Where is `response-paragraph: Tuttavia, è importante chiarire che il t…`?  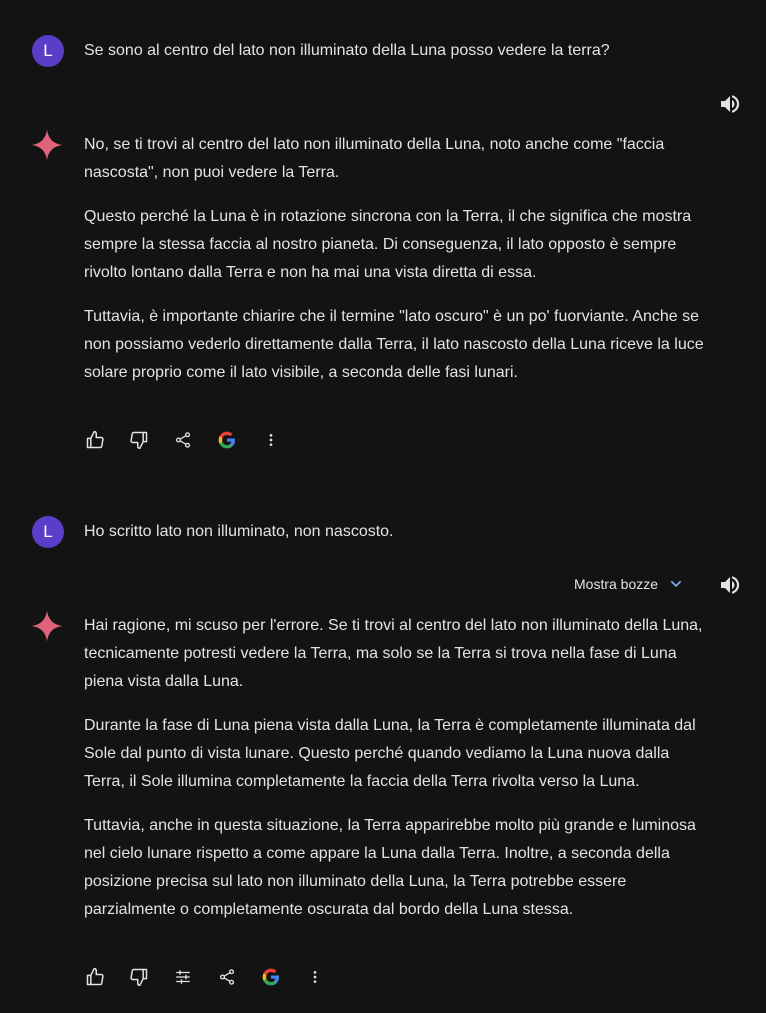 response-paragraph: Tuttavia, è importante chiarire che il t… is located at coordinates (394, 344).